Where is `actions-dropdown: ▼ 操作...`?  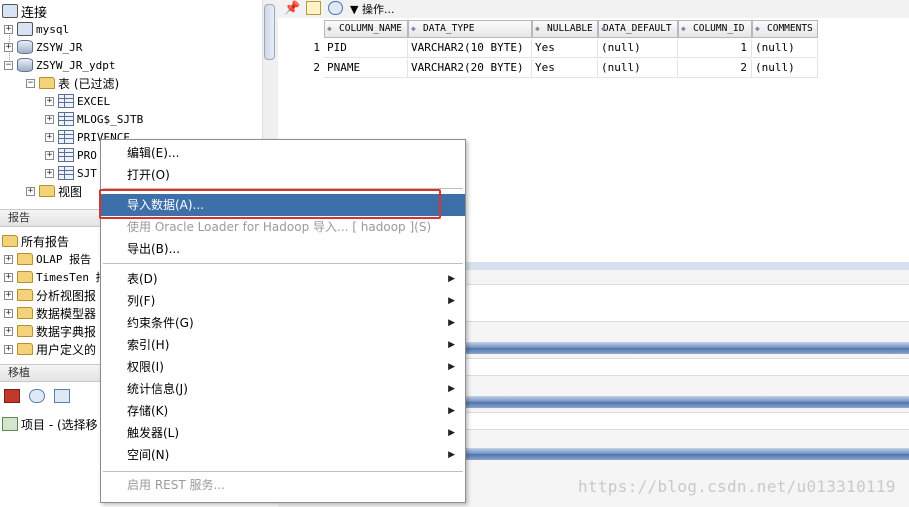
actions-dropdown: ▼ 操作... is located at coordinates (372, 9).